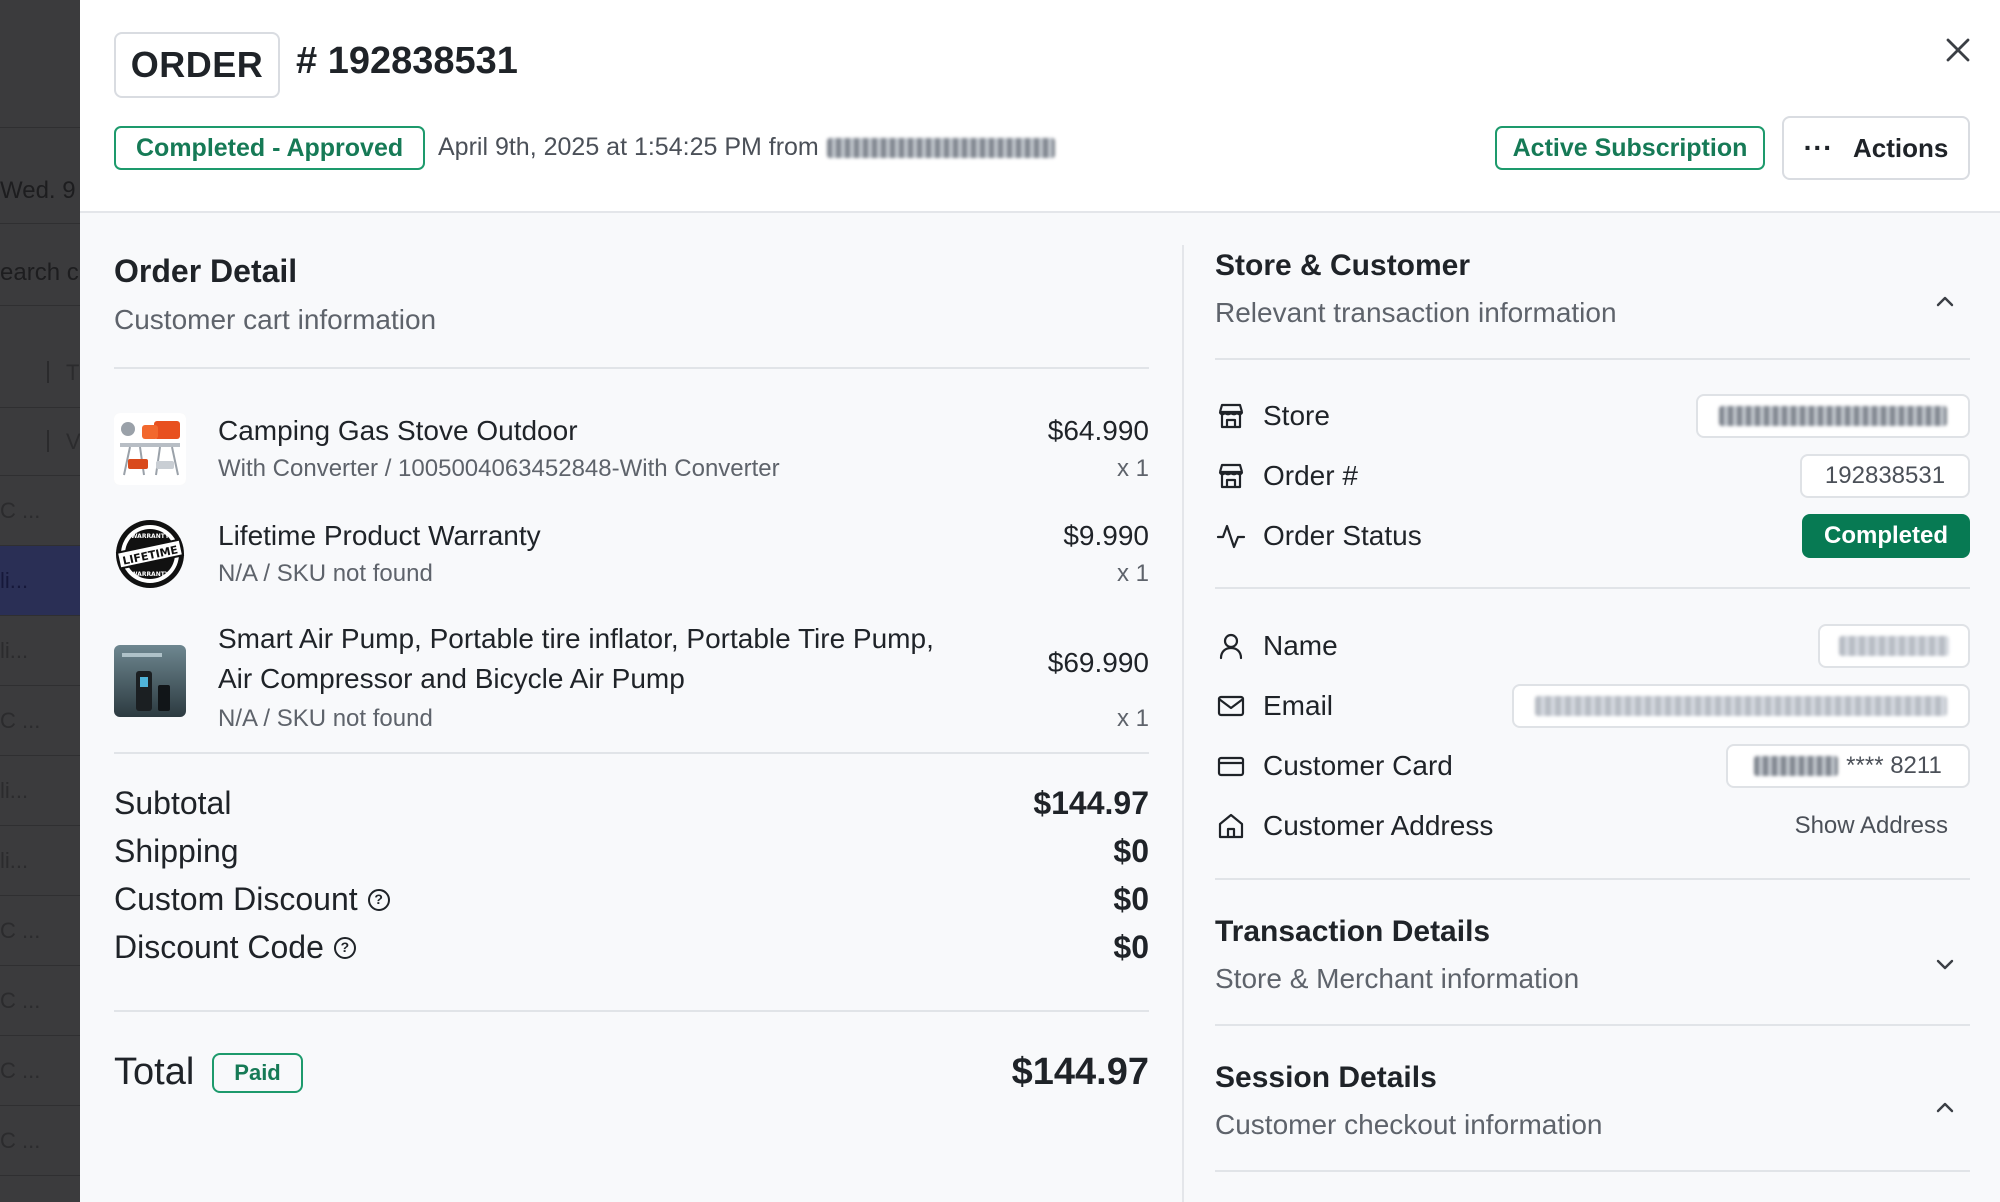 This screenshot has height=1202, width=2000. I want to click on redacted-store, so click(1833, 416).